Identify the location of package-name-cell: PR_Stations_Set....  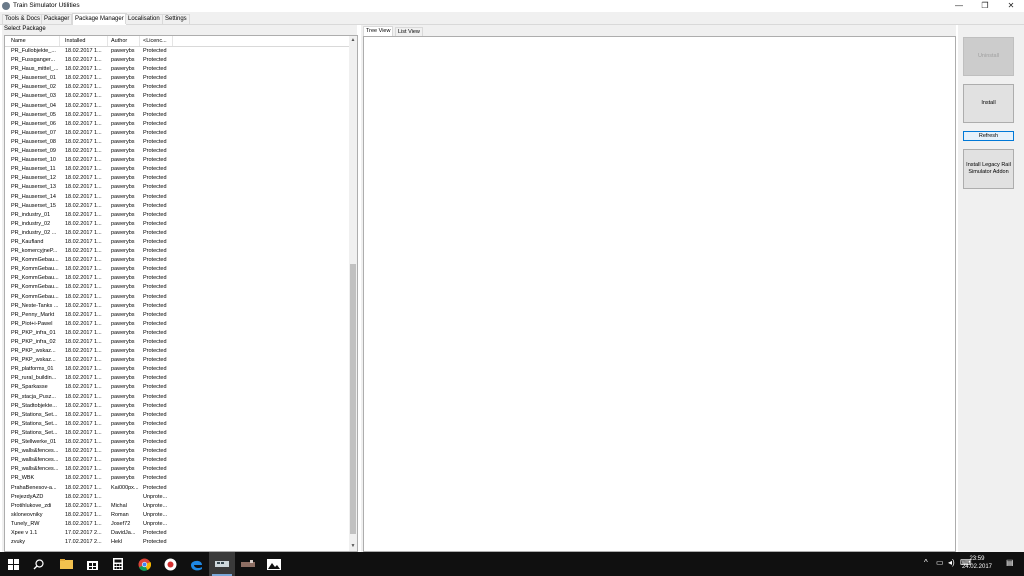
(34, 423).